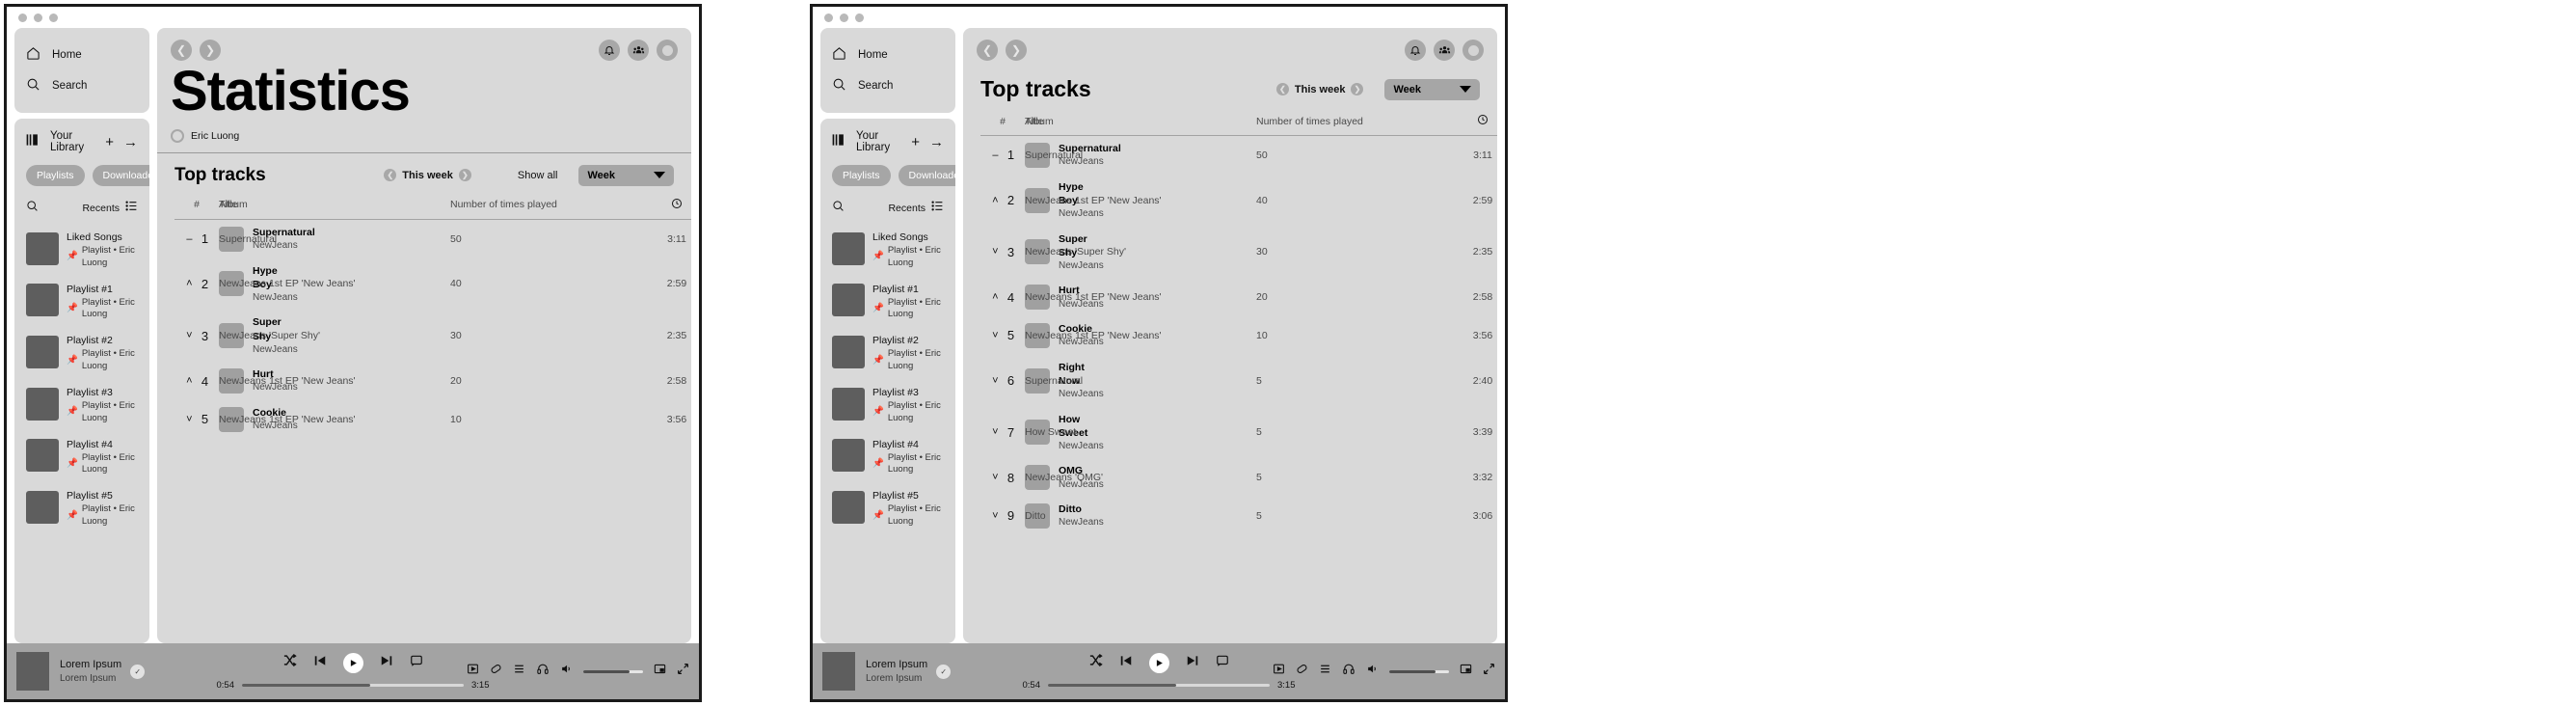  What do you see at coordinates (538, 176) in the screenshot?
I see `show-all-link: Show all` at bounding box center [538, 176].